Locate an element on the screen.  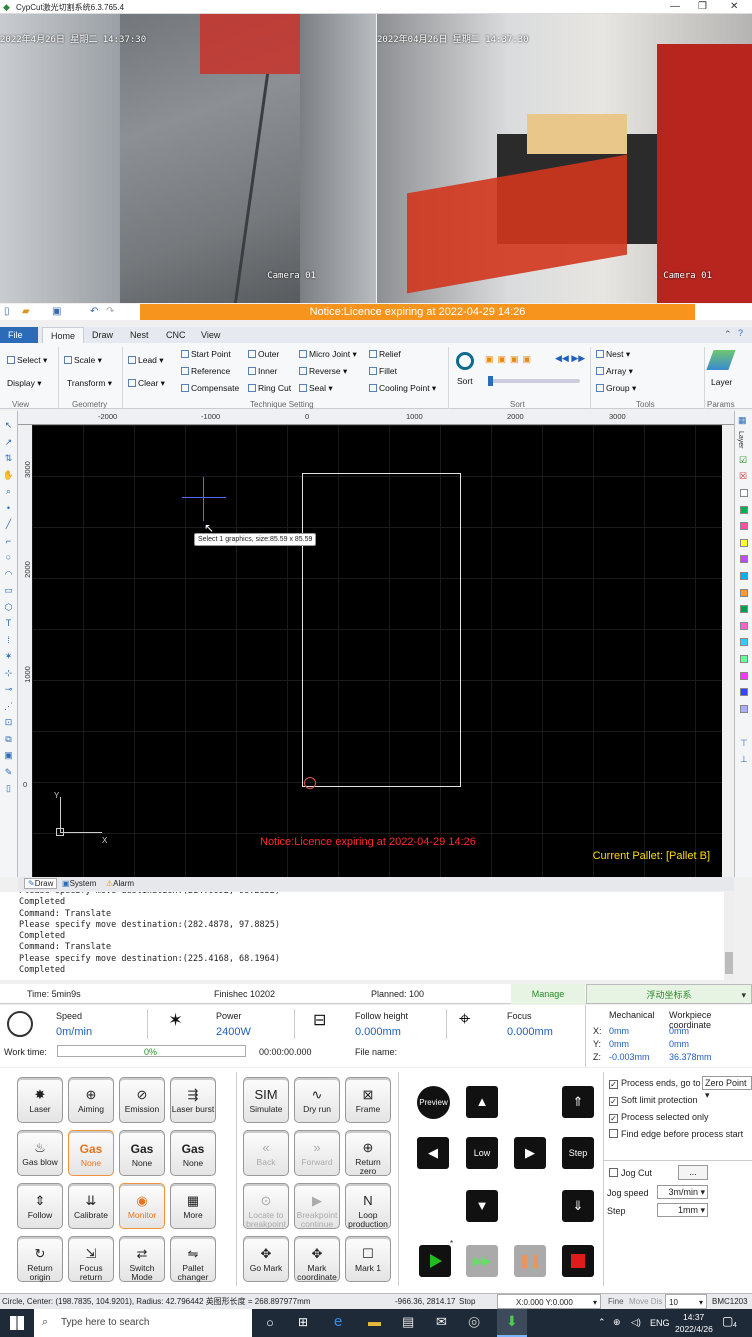
jog-speed-select: 3m/min ▾ is located at coordinates (682, 1192).